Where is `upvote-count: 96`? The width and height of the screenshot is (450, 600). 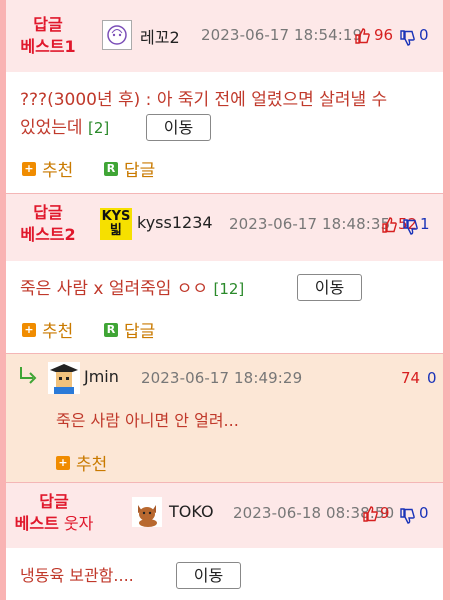 upvote-count: 96 is located at coordinates (384, 35).